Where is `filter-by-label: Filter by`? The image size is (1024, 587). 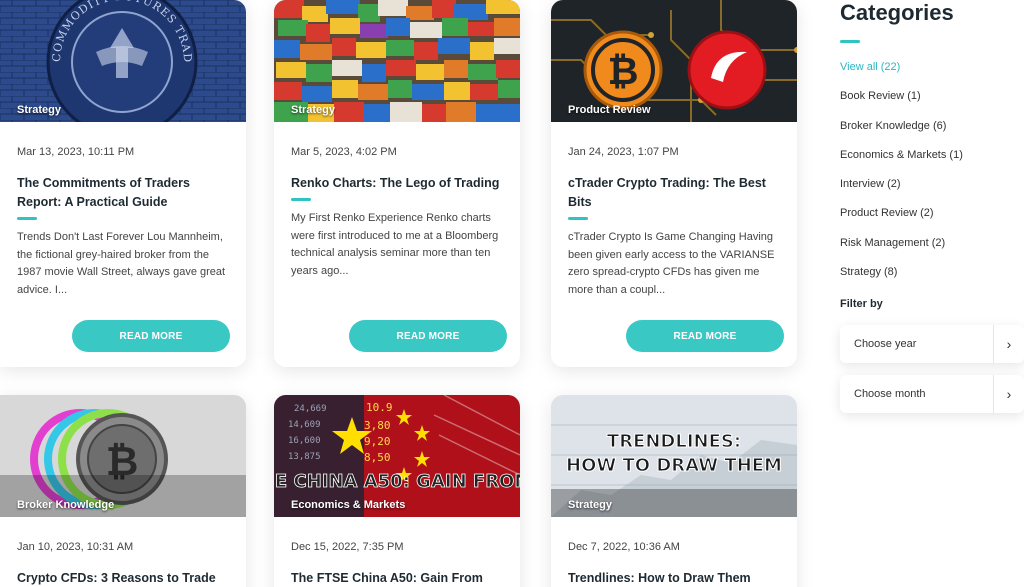
filter-by-label: Filter by is located at coordinates (861, 304).